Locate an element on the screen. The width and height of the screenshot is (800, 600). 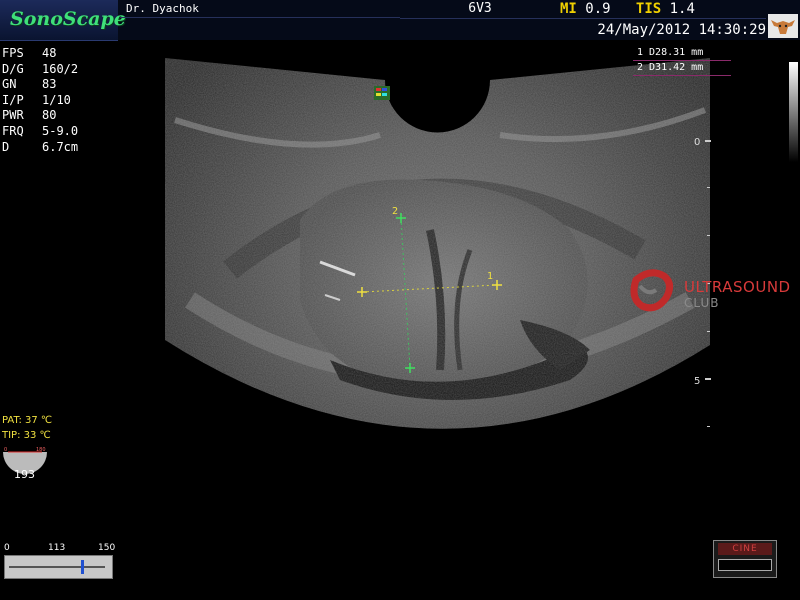
param-key: D/G is located at coordinates (13, 68).